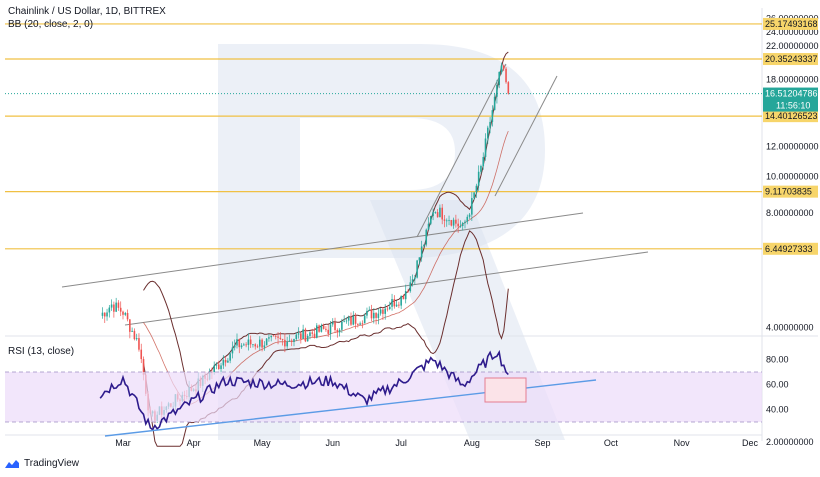 This screenshot has height=477, width=820. I want to click on price-axis-tick: 4.00000000, so click(790, 328).